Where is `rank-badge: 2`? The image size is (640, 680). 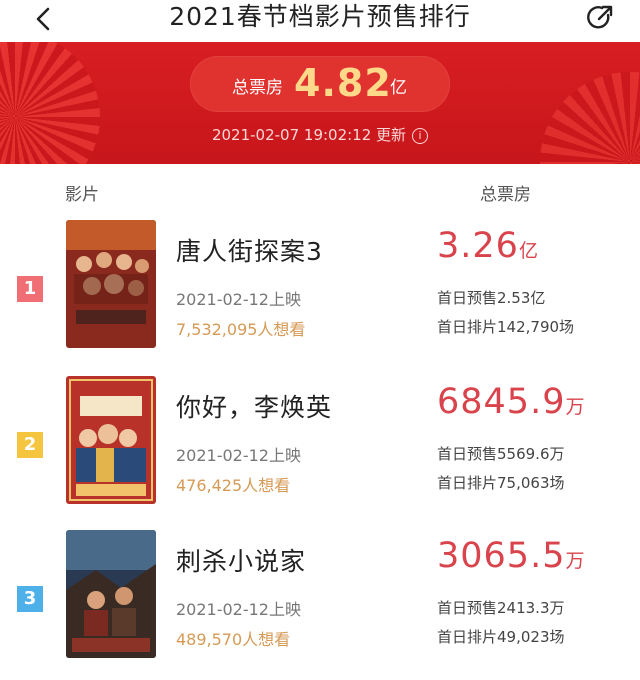 rank-badge: 2 is located at coordinates (30, 445).